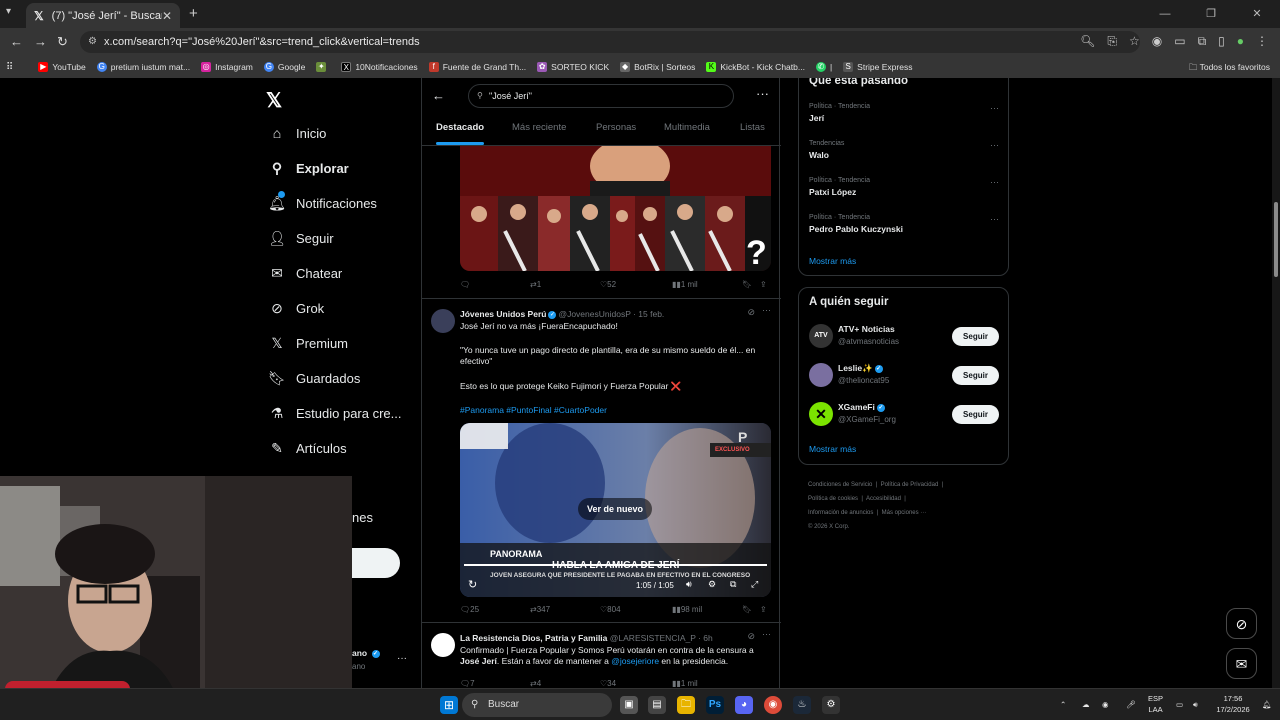 The image size is (1280, 720). Describe the element at coordinates (877, 67) in the screenshot. I see `bookmark-stripe: S Stripe Express` at that location.